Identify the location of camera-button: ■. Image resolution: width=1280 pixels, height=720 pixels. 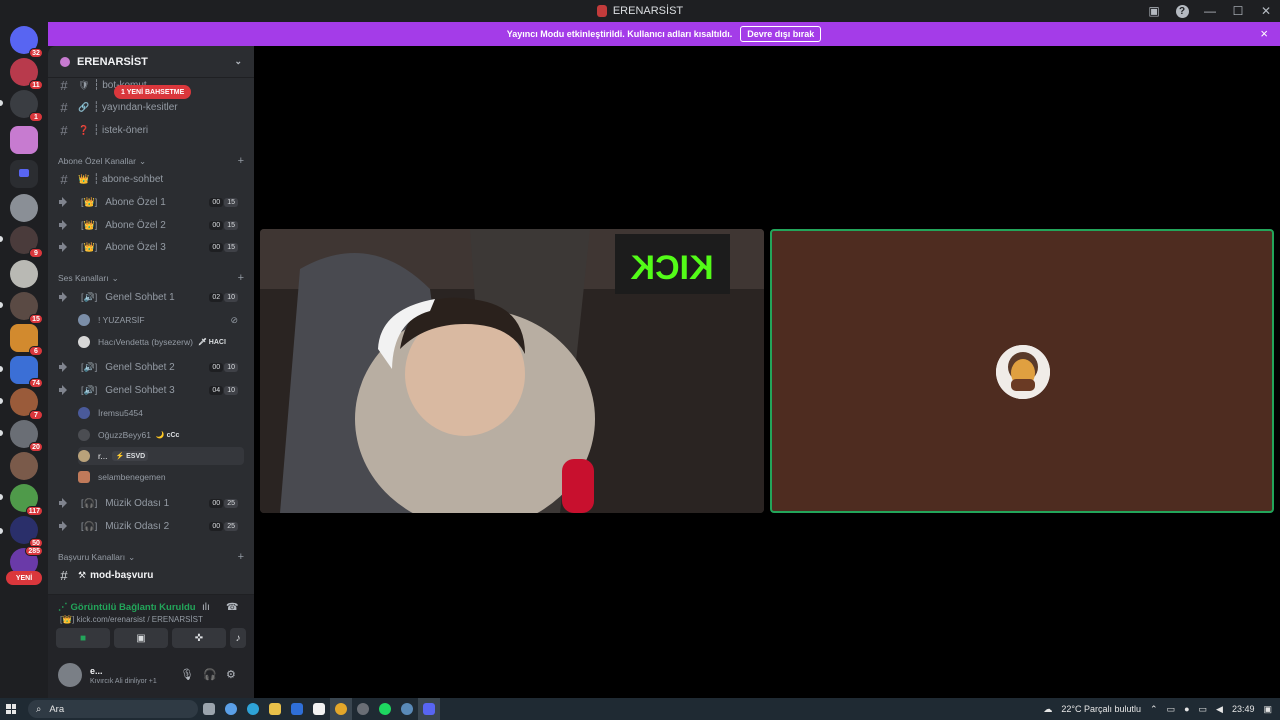
(83, 638).